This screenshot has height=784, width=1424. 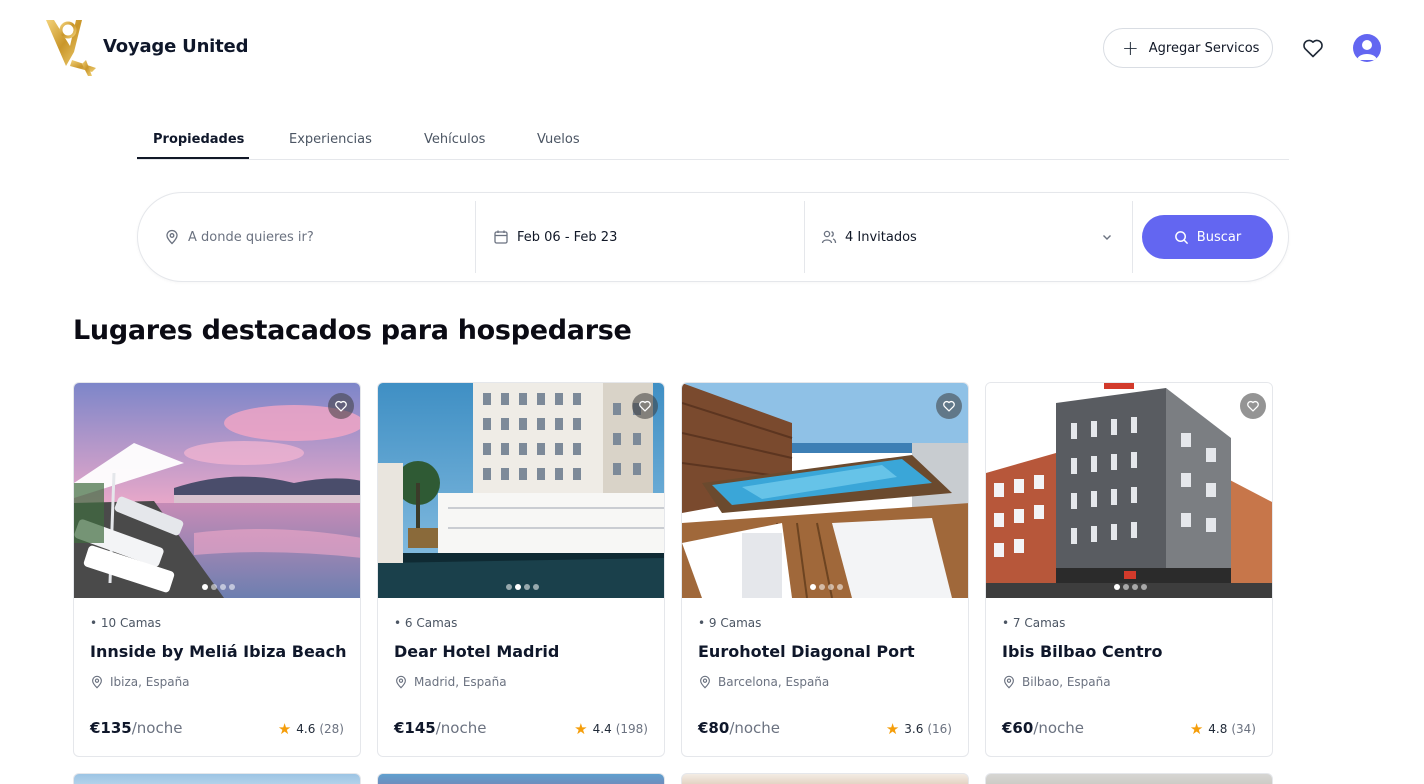 I want to click on rating-value: 4.6, so click(x=306, y=729).